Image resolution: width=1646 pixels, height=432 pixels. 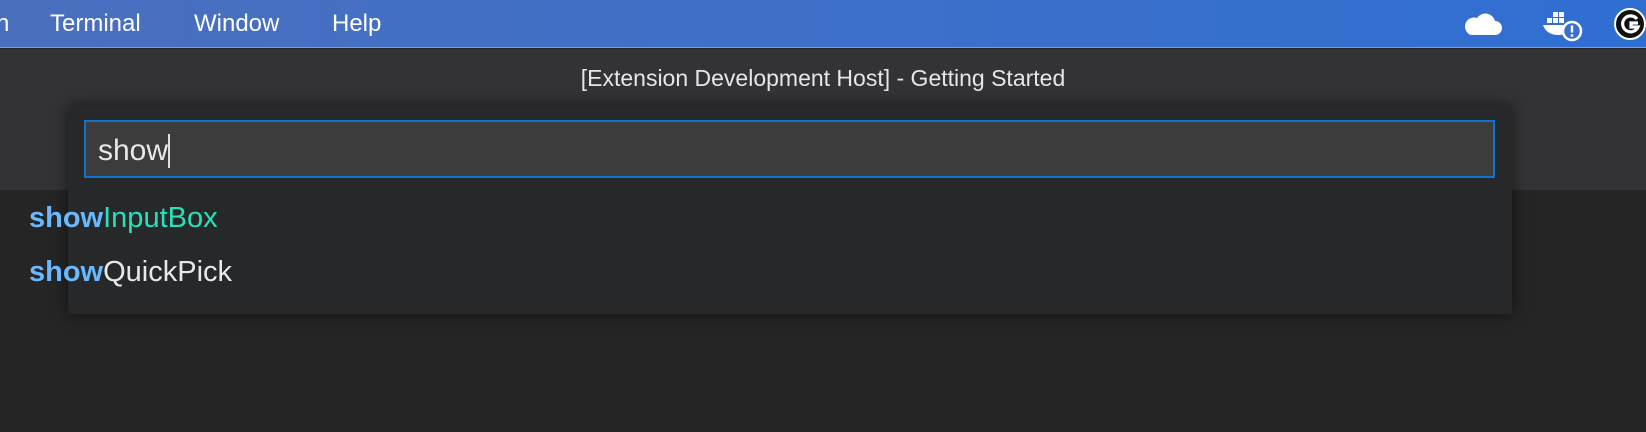 What do you see at coordinates (168, 272) in the screenshot?
I see `item-label-rest: QuickPick` at bounding box center [168, 272].